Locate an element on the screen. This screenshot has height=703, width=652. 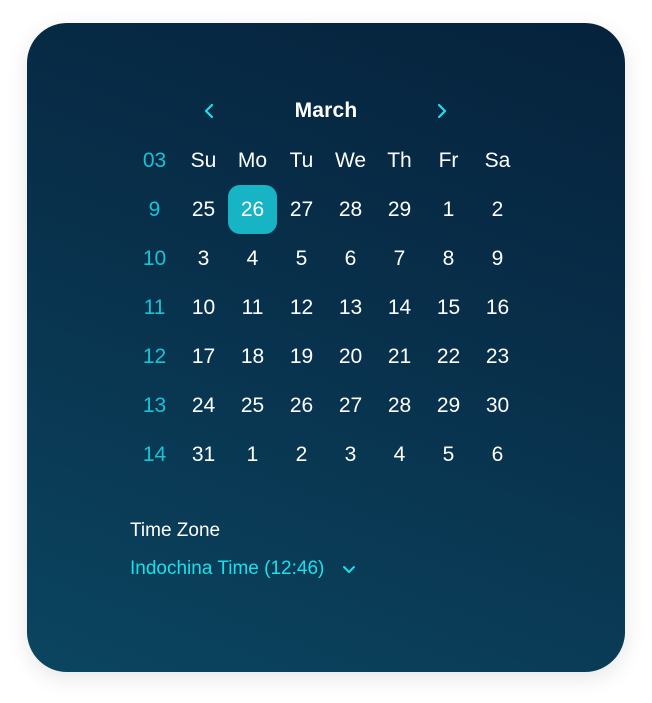
timezone-value: Indochina Time (12:46) is located at coordinates (227, 568).